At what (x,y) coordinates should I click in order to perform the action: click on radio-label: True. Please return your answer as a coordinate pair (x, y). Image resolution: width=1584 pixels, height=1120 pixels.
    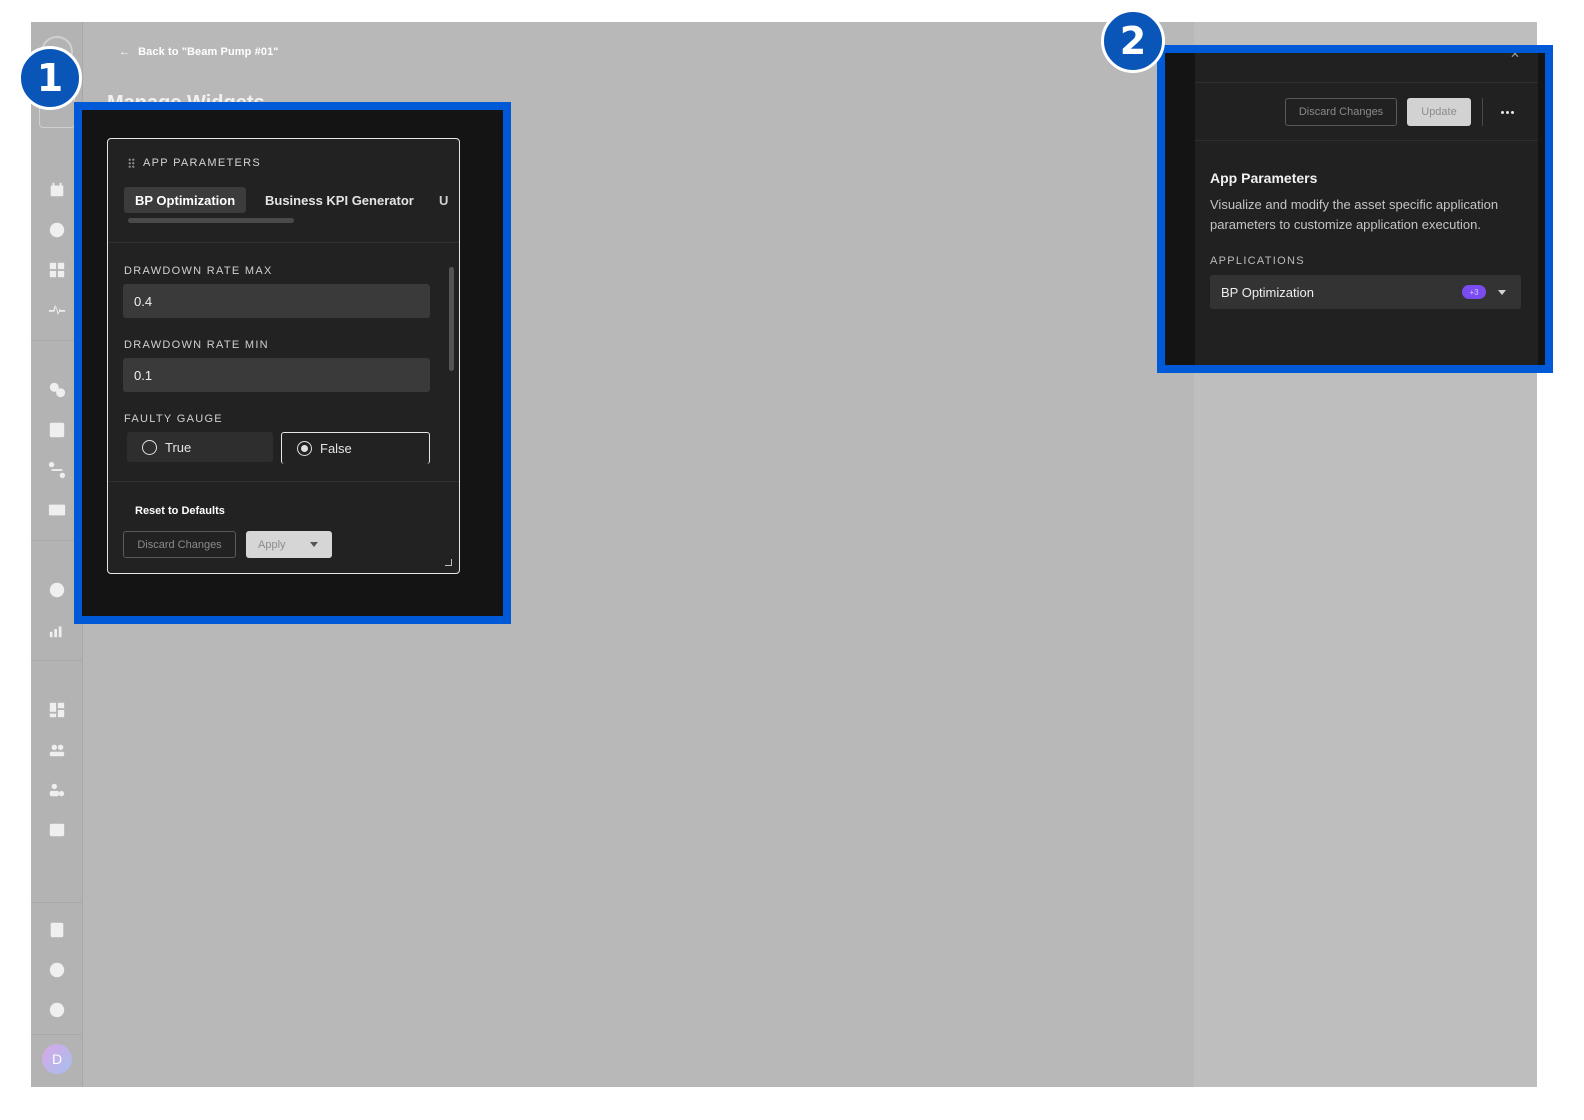
    Looking at the image, I should click on (178, 447).